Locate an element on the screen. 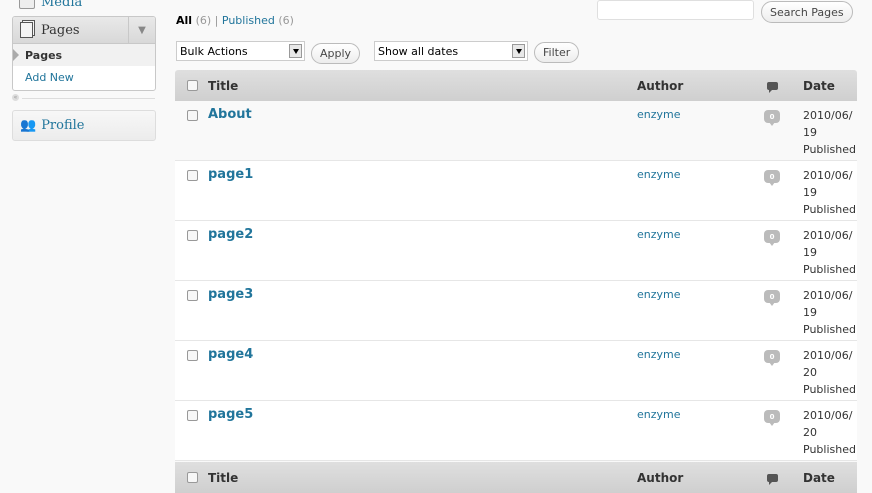 This screenshot has width=872, height=493. date-filter-select: Show all dates is located at coordinates (451, 51).